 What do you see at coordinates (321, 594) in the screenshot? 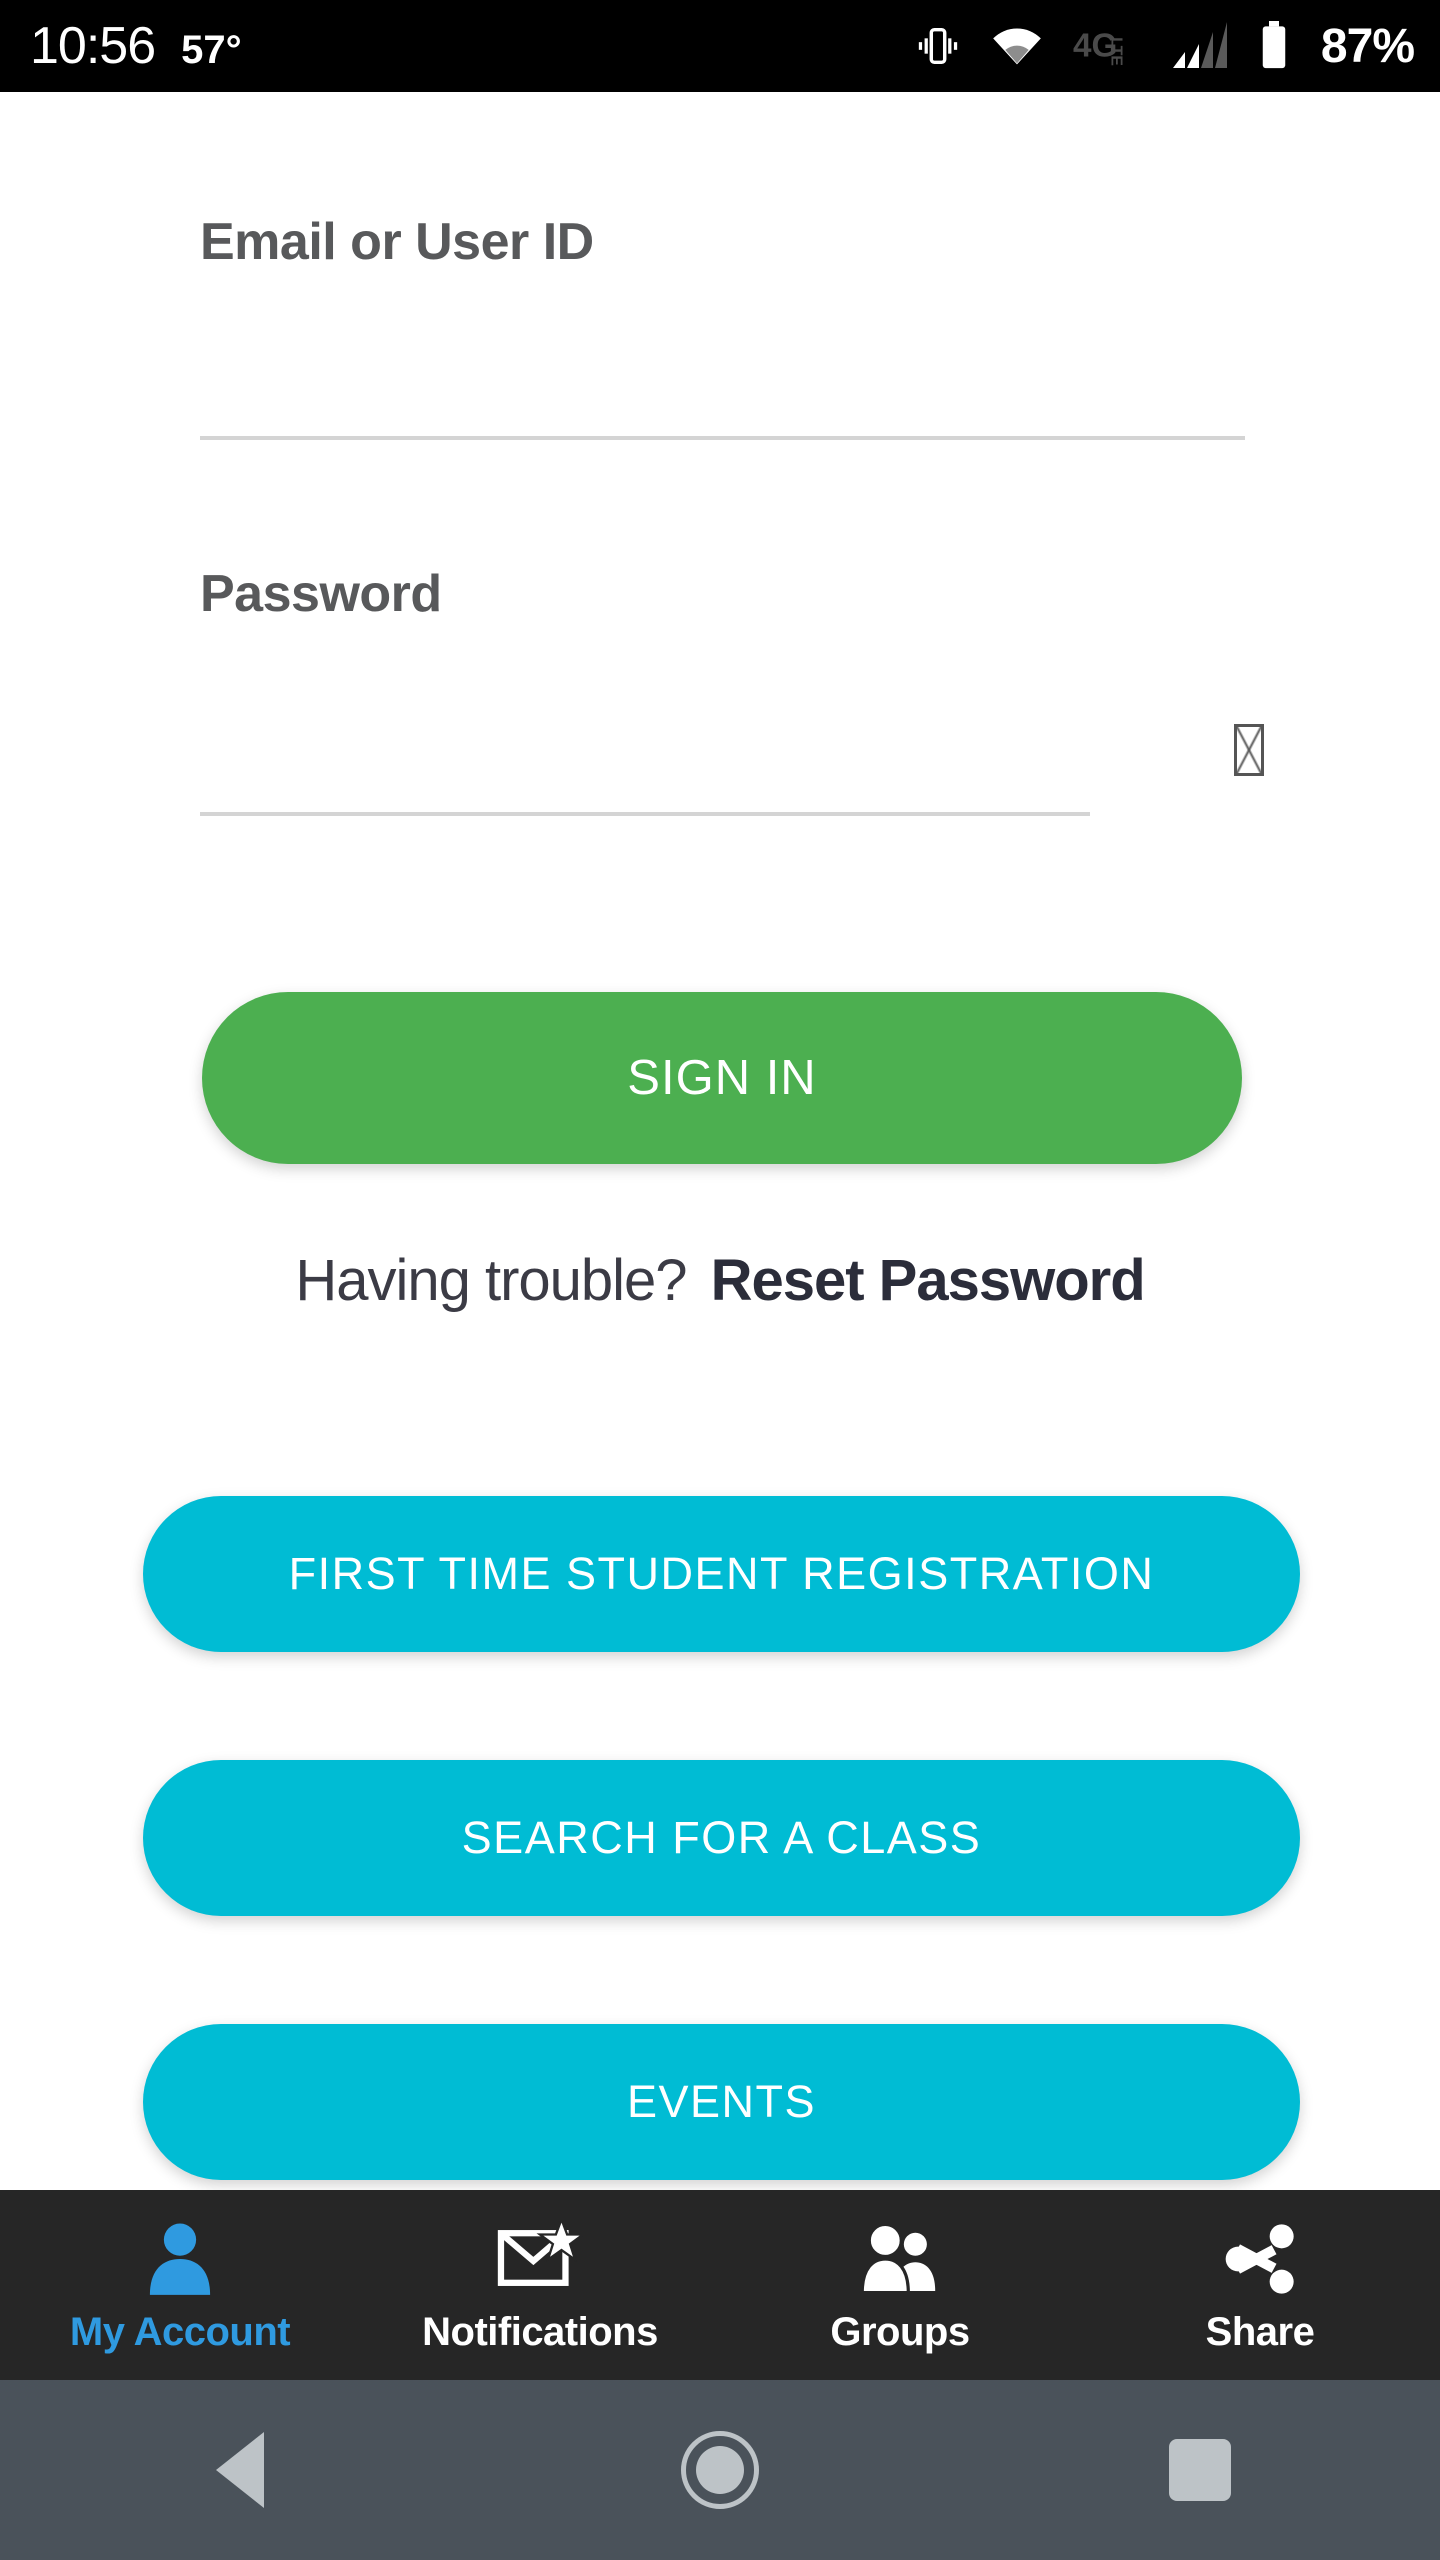
I see `password-field-label: Password` at bounding box center [321, 594].